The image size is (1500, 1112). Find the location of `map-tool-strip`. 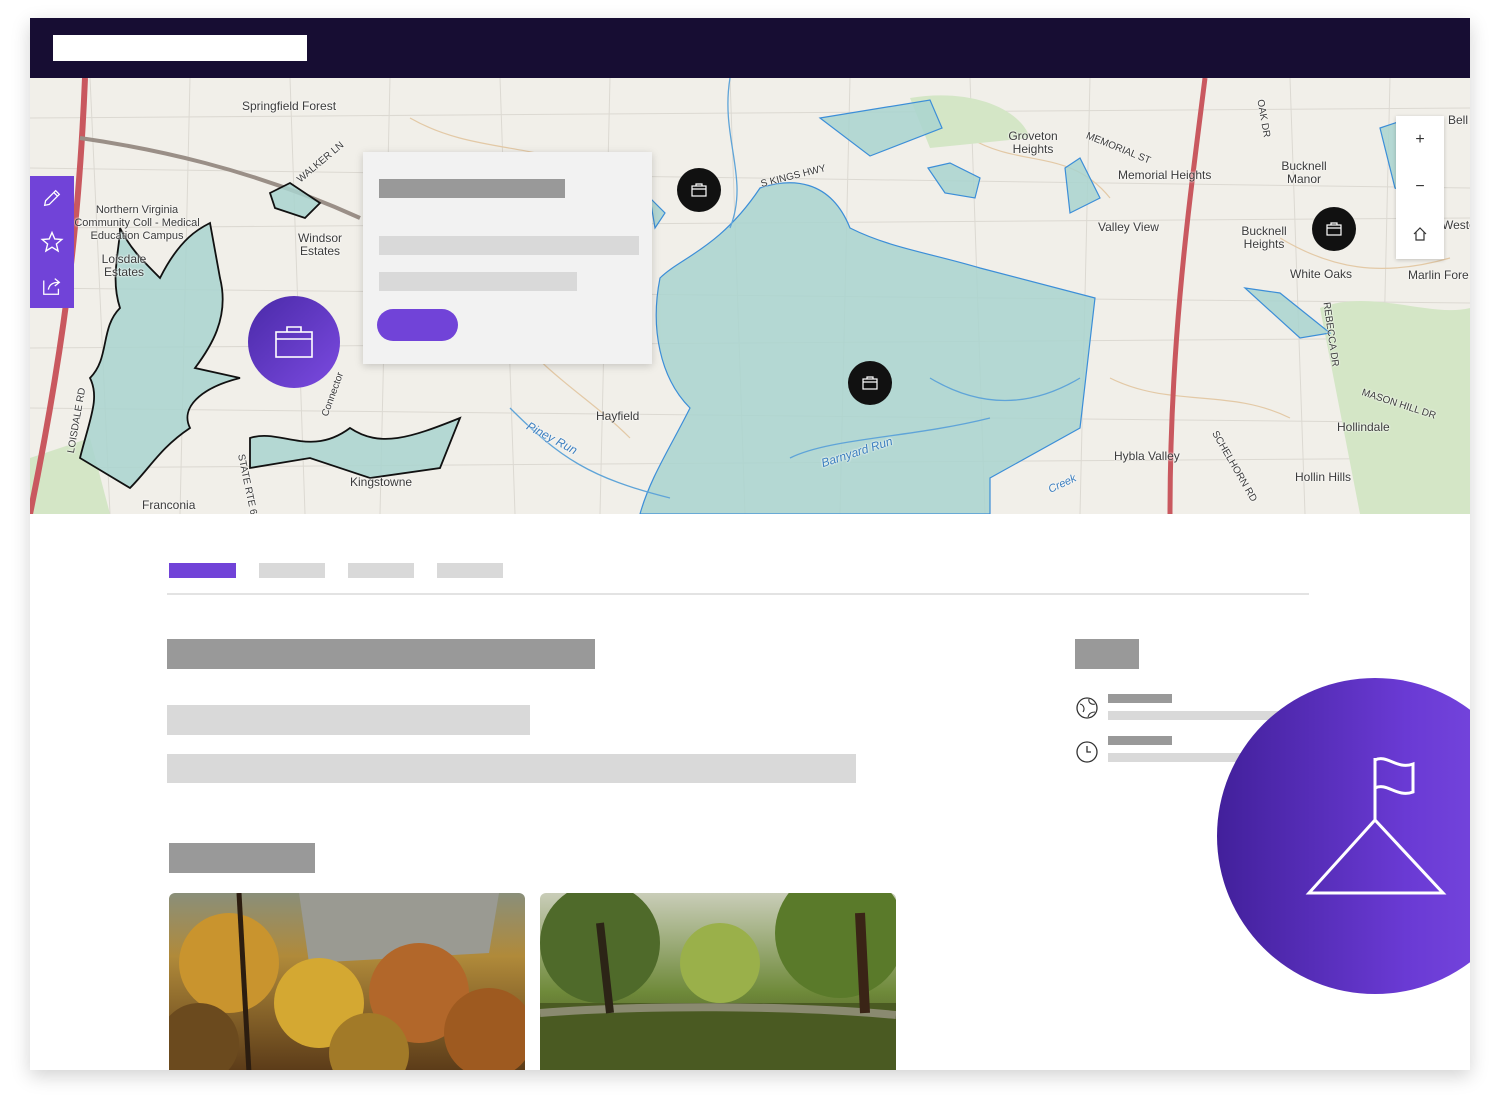

map-tool-strip is located at coordinates (52, 242).